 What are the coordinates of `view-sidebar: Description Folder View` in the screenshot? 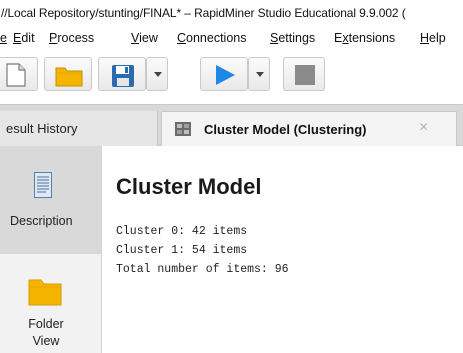 It's located at (51, 249).